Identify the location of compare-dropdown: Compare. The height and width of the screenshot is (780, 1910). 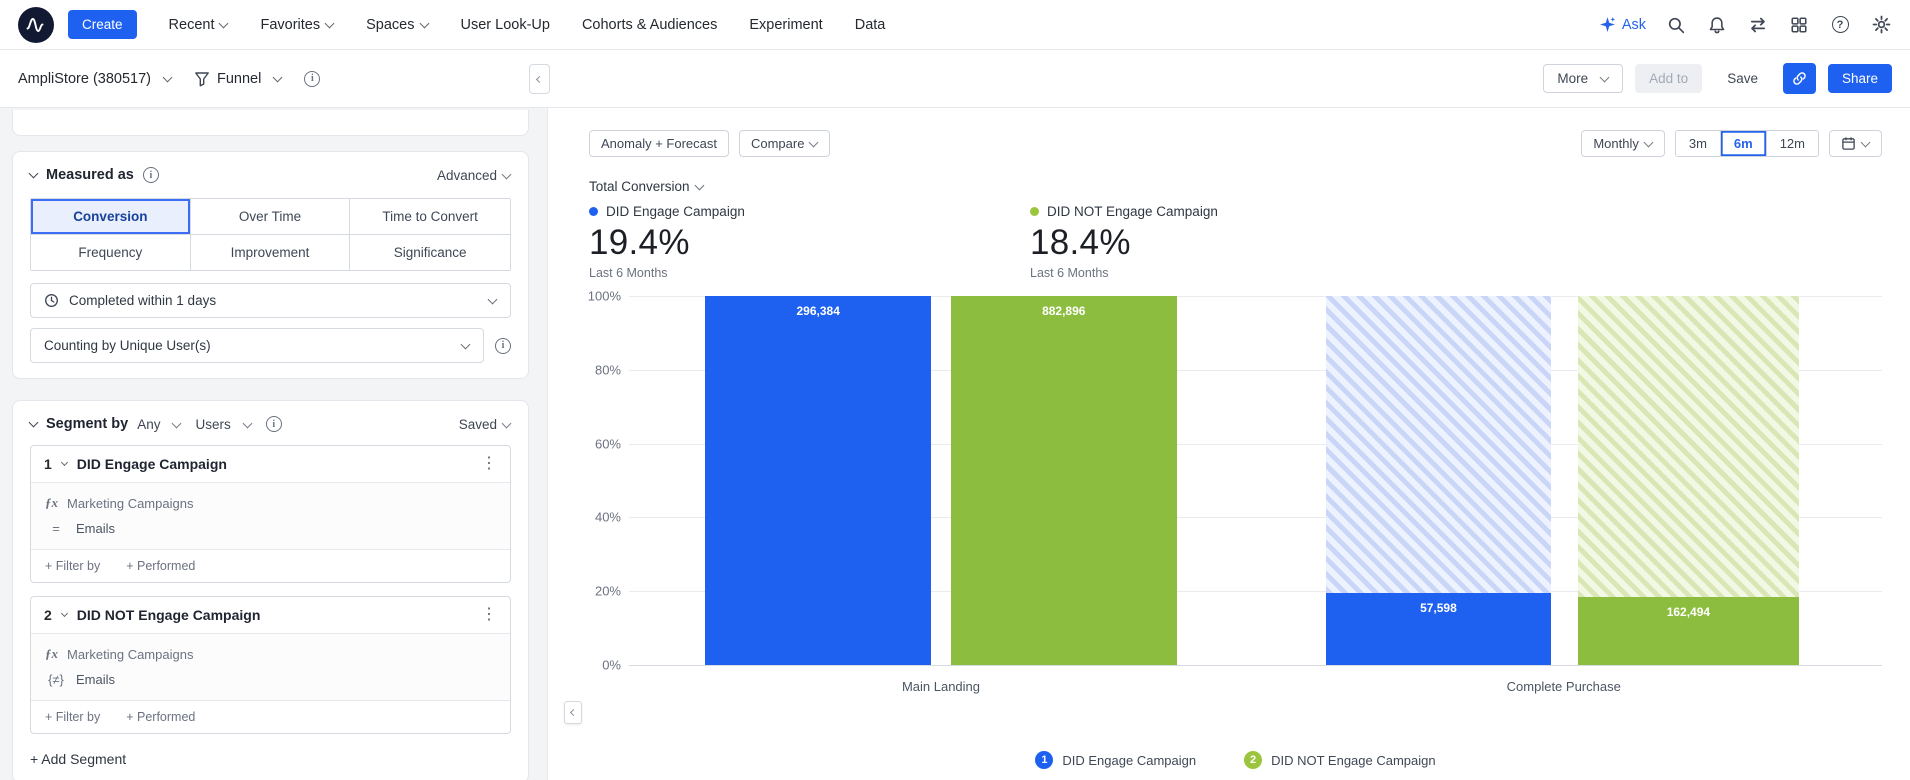
(784, 143).